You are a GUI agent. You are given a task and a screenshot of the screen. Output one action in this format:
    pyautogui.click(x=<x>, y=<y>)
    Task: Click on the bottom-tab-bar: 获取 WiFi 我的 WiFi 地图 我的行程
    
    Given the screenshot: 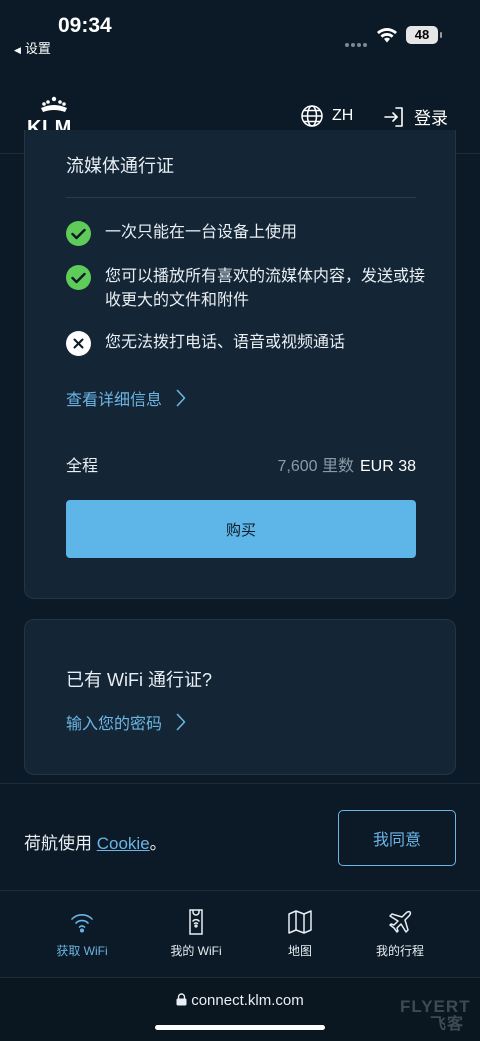 What is the action you would take?
    pyautogui.click(x=240, y=935)
    